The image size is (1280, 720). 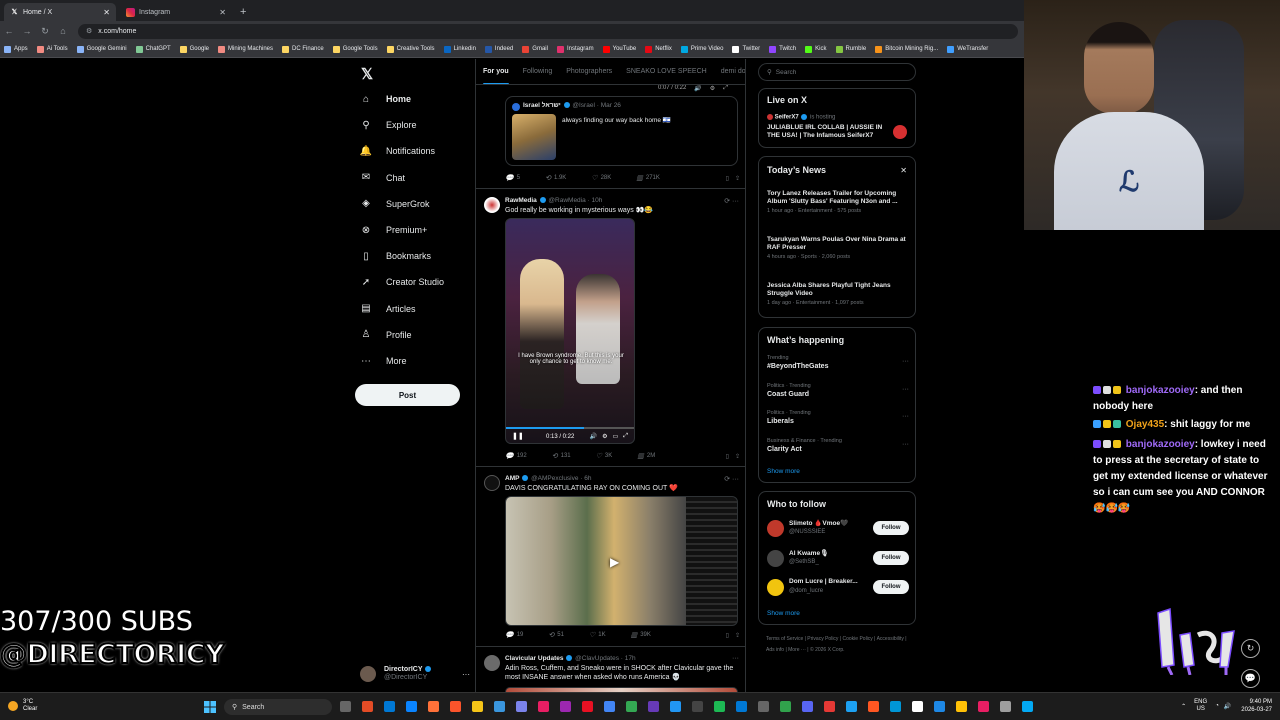 I want to click on bookmark-item: Rumble, so click(x=850, y=49).